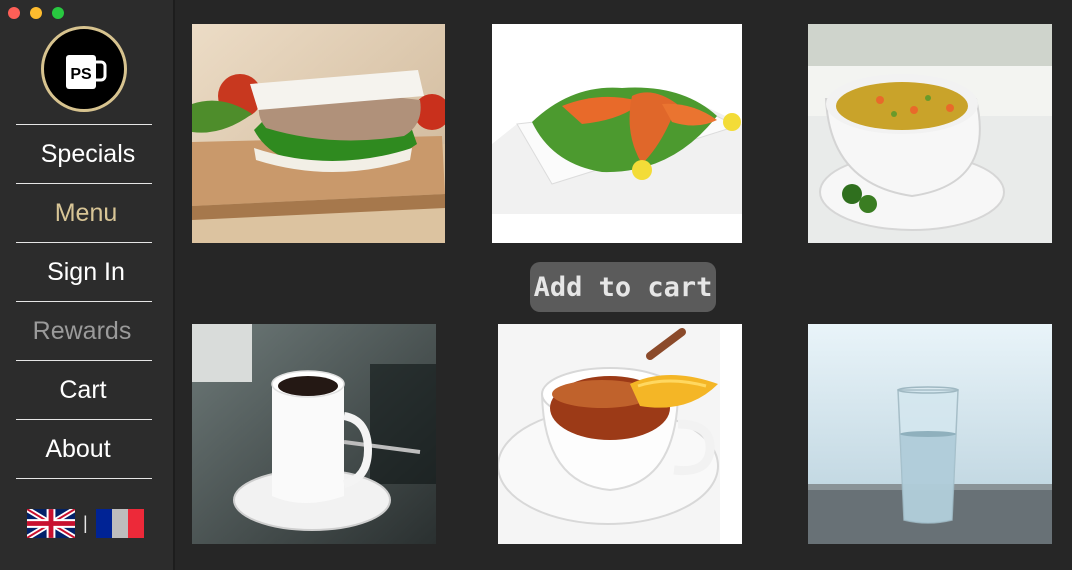 The width and height of the screenshot is (1072, 570). I want to click on soup-icon, so click(930, 133).